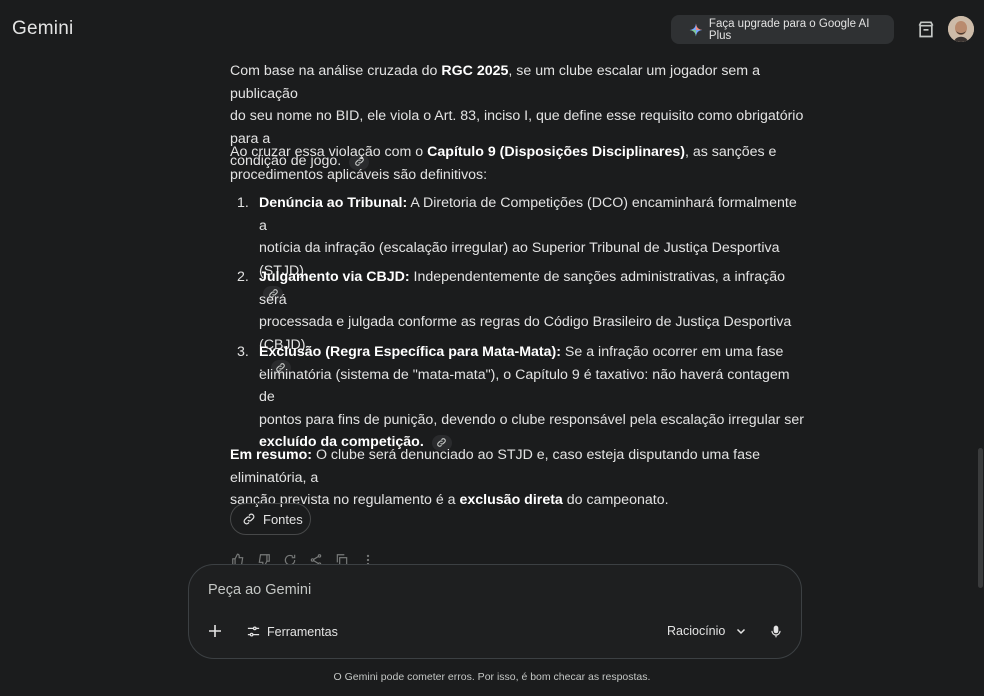 The width and height of the screenshot is (984, 696). Describe the element at coordinates (696, 631) in the screenshot. I see `mode-label: Raciocínio` at that location.